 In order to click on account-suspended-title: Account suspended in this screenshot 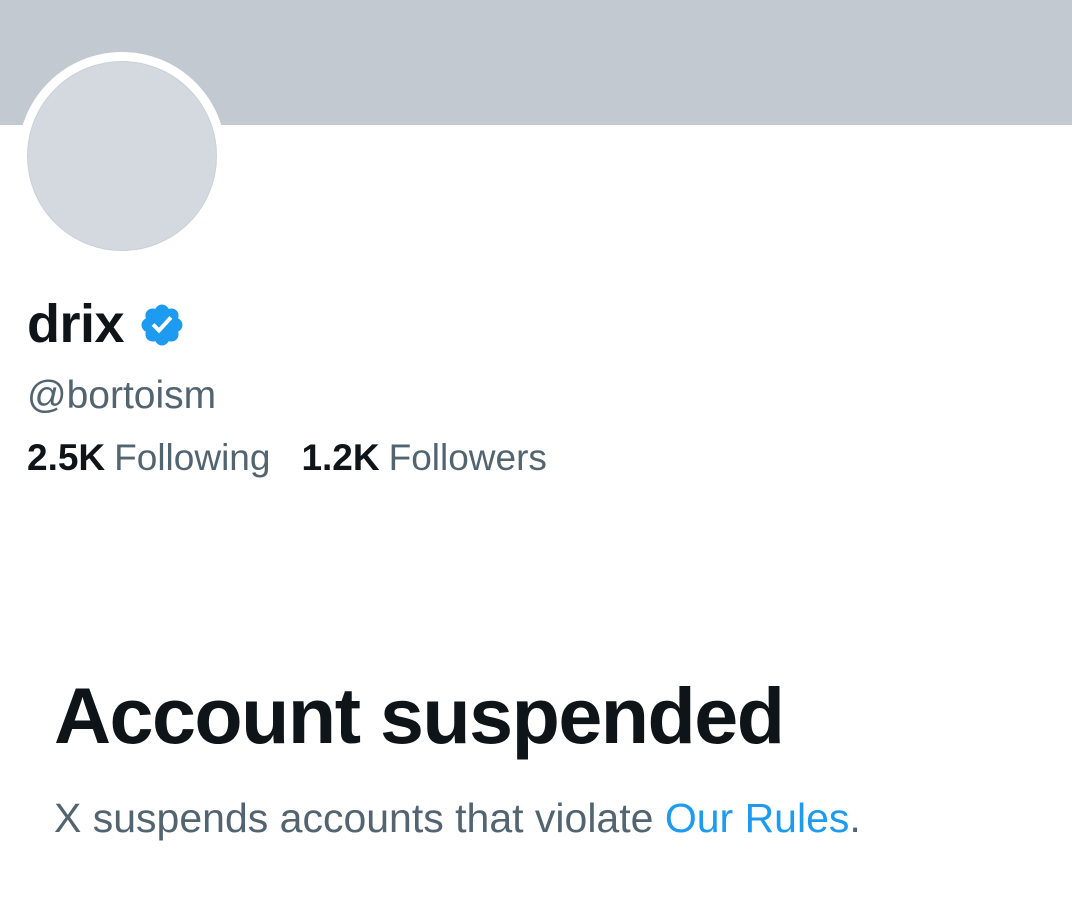, I will do `click(419, 715)`.